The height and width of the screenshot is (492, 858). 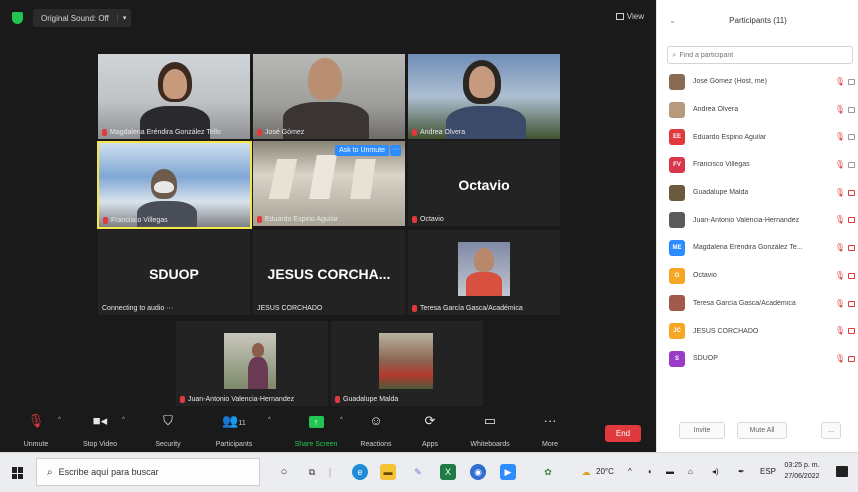 I want to click on reactions-button: ☺ Reactions, so click(x=376, y=432).